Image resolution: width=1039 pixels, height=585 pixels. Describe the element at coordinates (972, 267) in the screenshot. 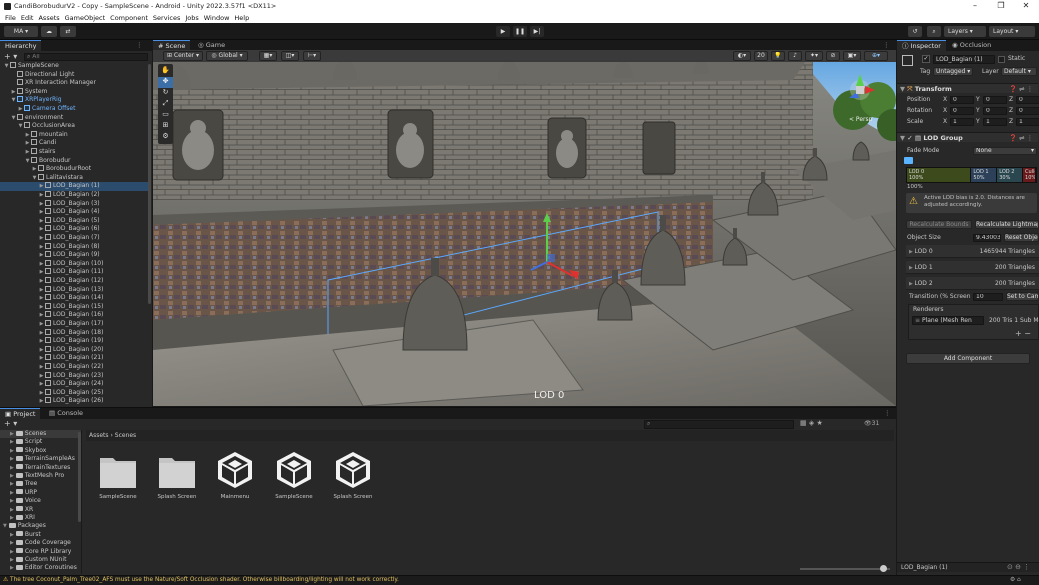

I see `lod-list-row: ▶ LOD 1 200 Triangles` at that location.